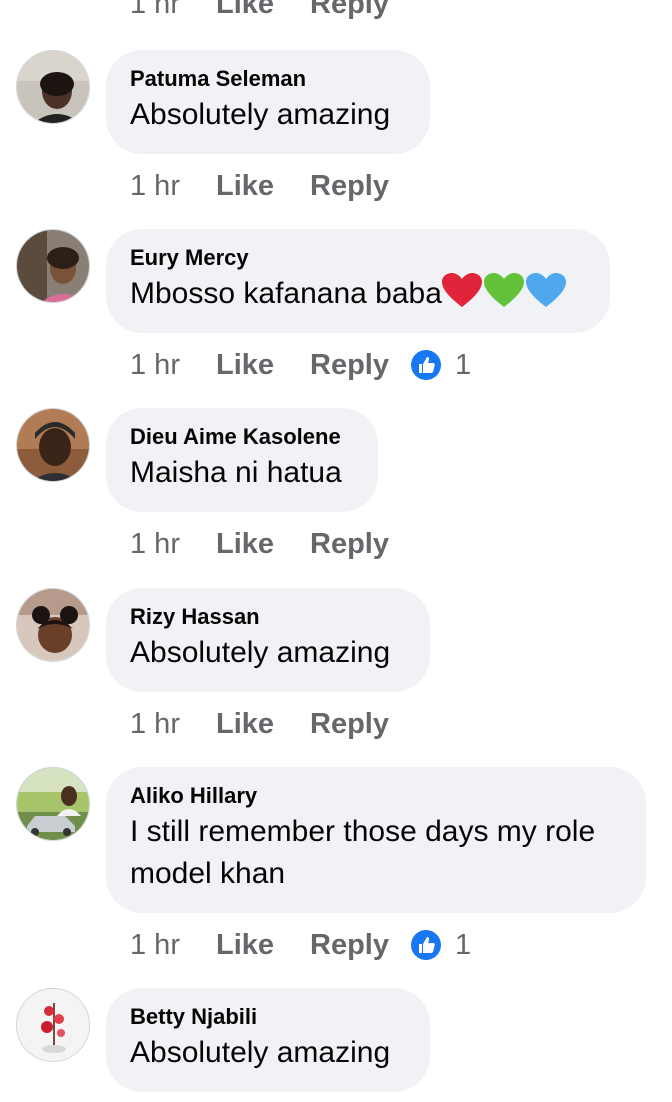 The image size is (672, 1102). Describe the element at coordinates (461, 290) in the screenshot. I see `red-heart-icon` at that location.